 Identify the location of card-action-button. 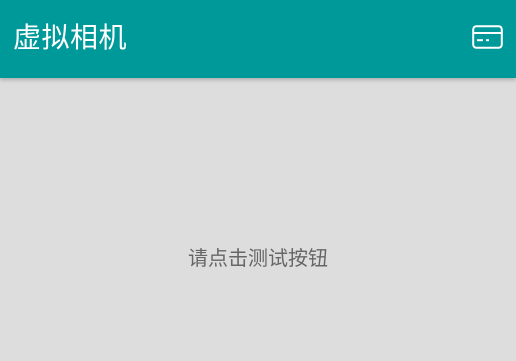
(487, 37).